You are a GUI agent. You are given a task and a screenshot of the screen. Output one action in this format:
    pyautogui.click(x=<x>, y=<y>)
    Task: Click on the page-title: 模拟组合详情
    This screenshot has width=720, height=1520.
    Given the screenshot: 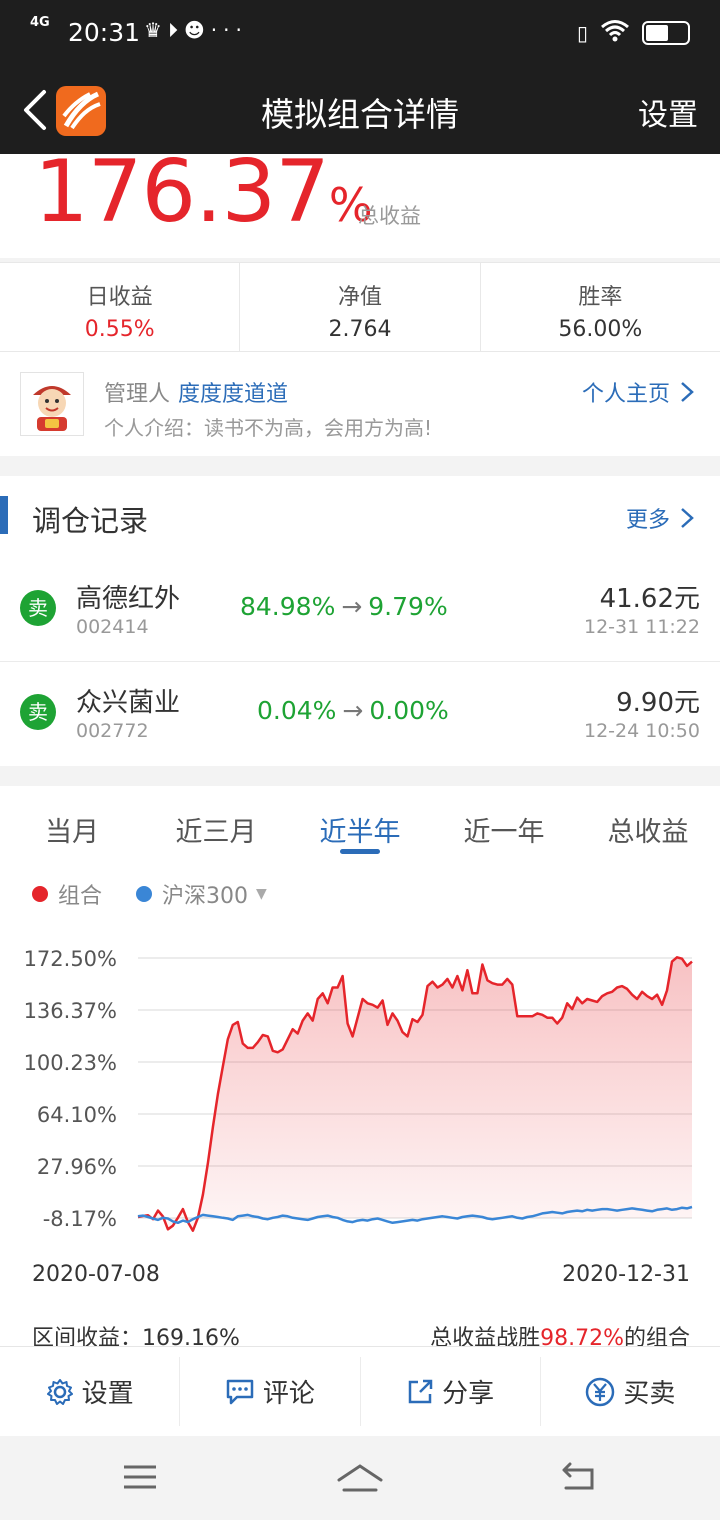 What is the action you would take?
    pyautogui.click(x=360, y=114)
    